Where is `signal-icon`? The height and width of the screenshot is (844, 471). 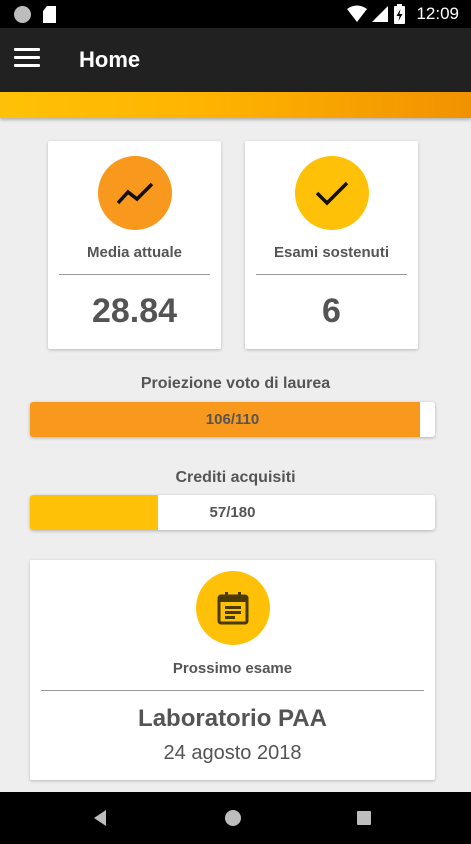 signal-icon is located at coordinates (380, 14).